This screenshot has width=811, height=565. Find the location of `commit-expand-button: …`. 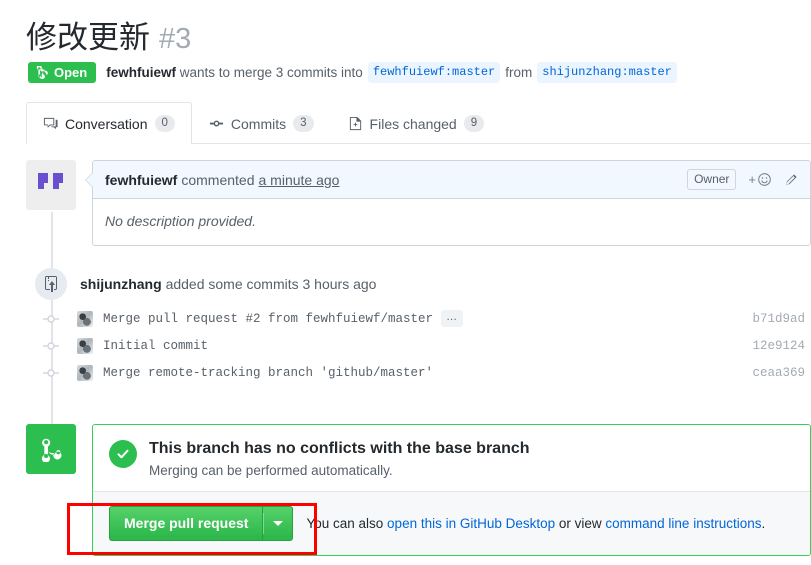

commit-expand-button: … is located at coordinates (452, 318).